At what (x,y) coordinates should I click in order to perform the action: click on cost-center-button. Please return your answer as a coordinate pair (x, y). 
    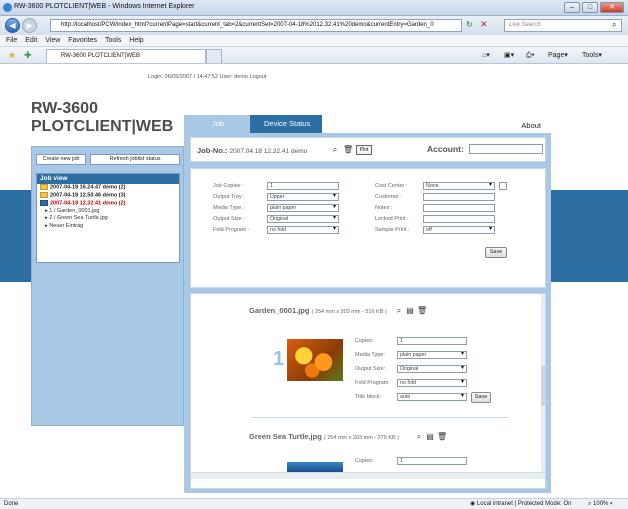
    Looking at the image, I should click on (503, 186).